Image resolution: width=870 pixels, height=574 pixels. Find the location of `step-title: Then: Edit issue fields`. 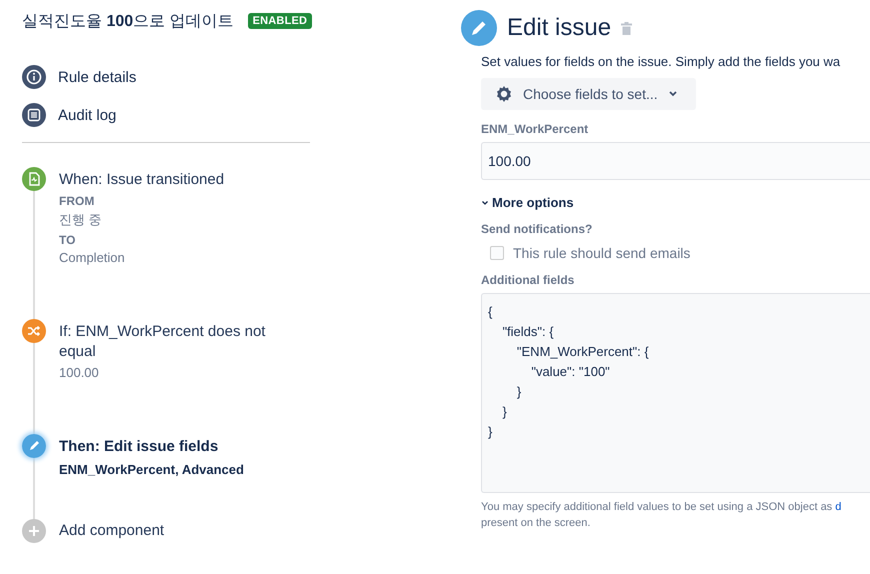

step-title: Then: Edit issue fields is located at coordinates (171, 447).